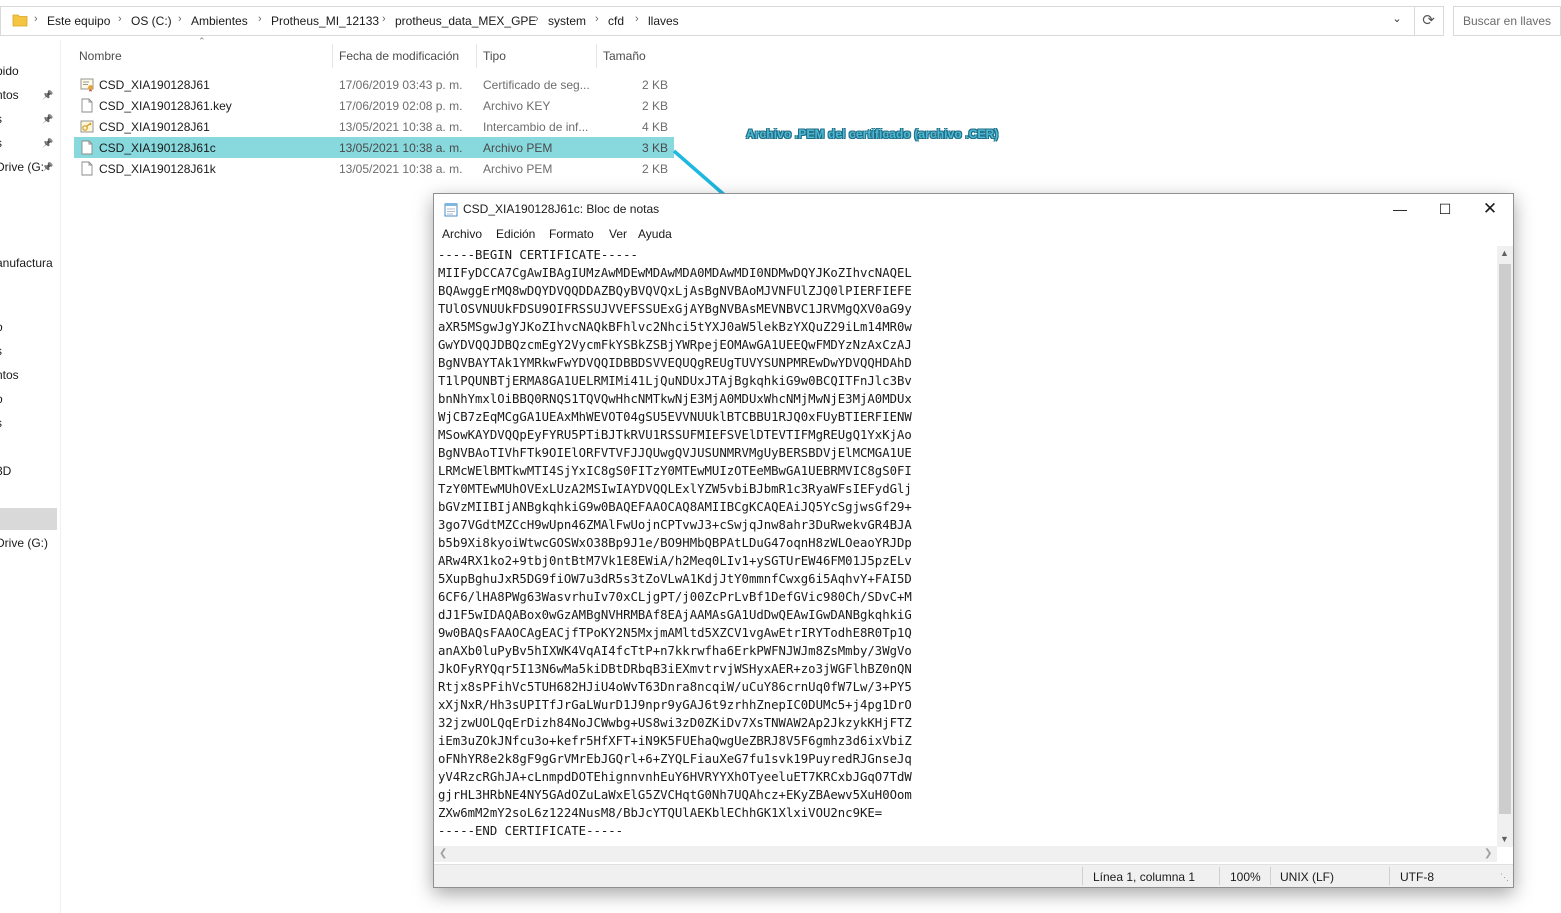  Describe the element at coordinates (654, 148) in the screenshot. I see `file-size: 3 KB` at that location.